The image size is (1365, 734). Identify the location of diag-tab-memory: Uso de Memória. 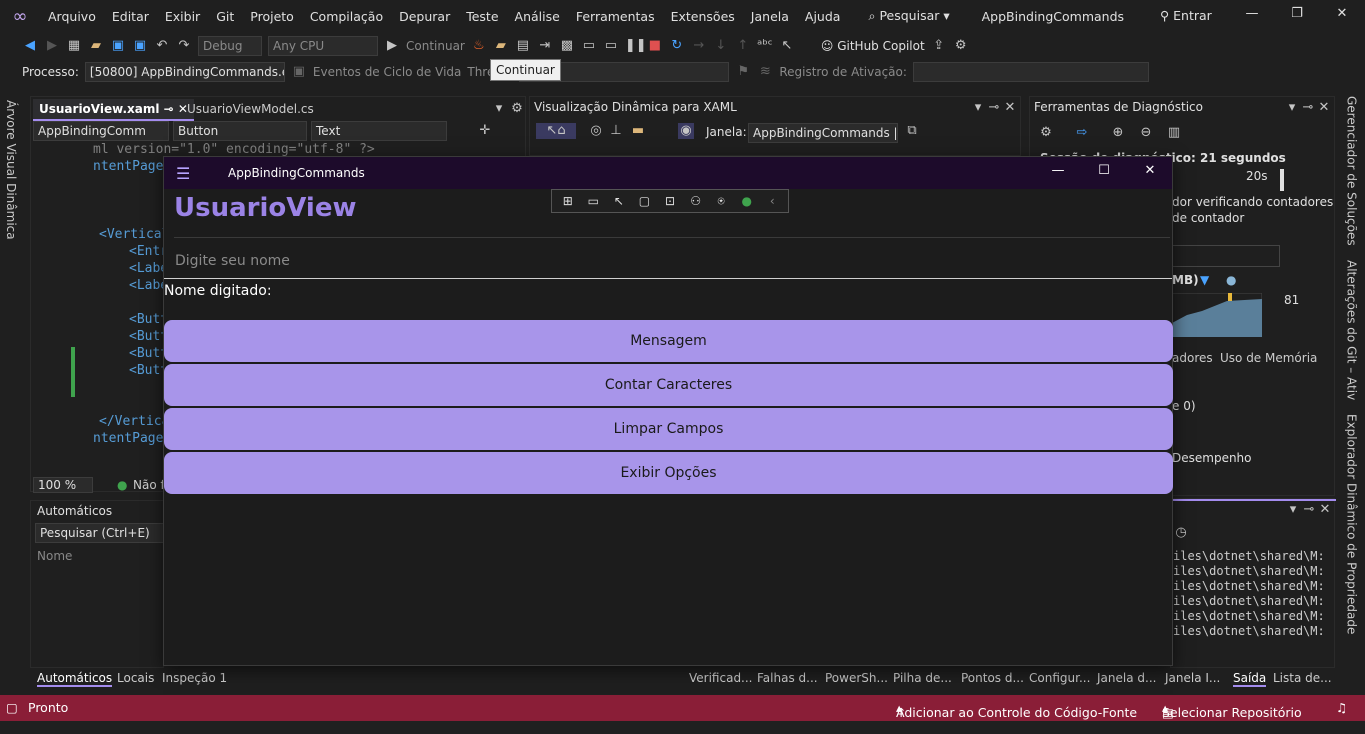
(1268, 358).